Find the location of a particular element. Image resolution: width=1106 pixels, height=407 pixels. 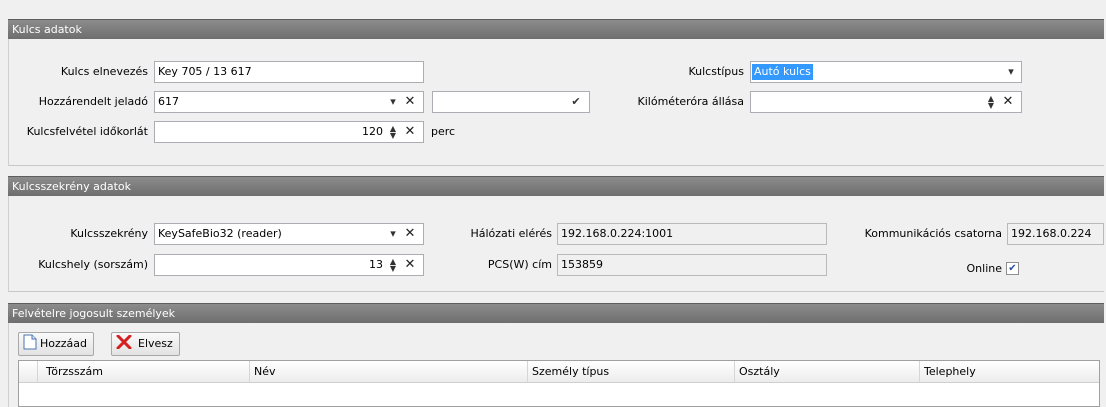

section-title: Kulcs adatok is located at coordinates (47, 29).